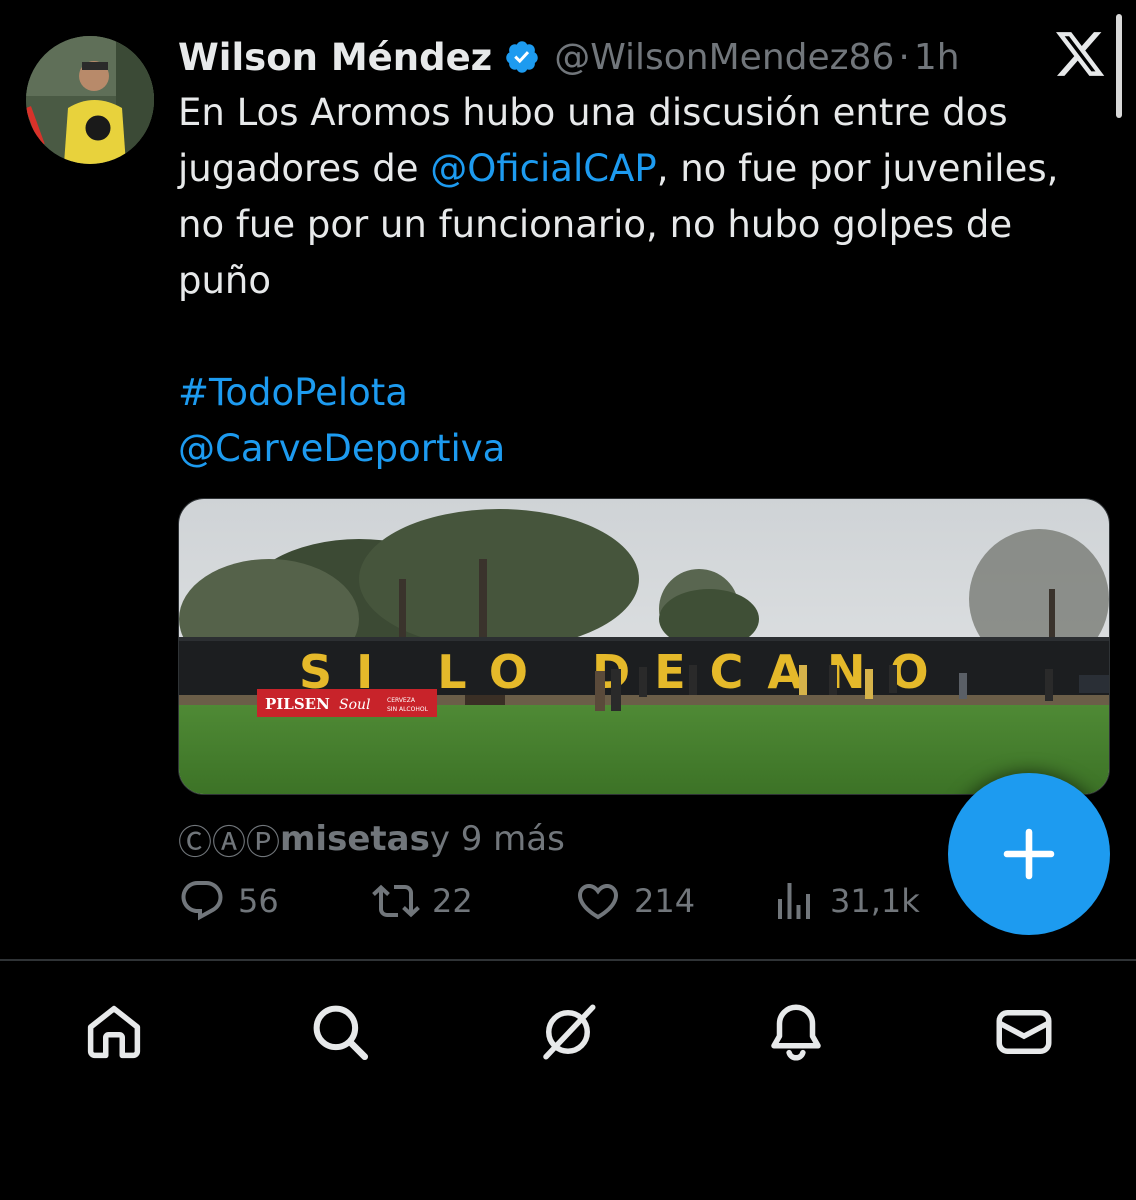 This screenshot has width=1136, height=1200. What do you see at coordinates (355, 705) in the screenshot?
I see `sign-script: Soul` at bounding box center [355, 705].